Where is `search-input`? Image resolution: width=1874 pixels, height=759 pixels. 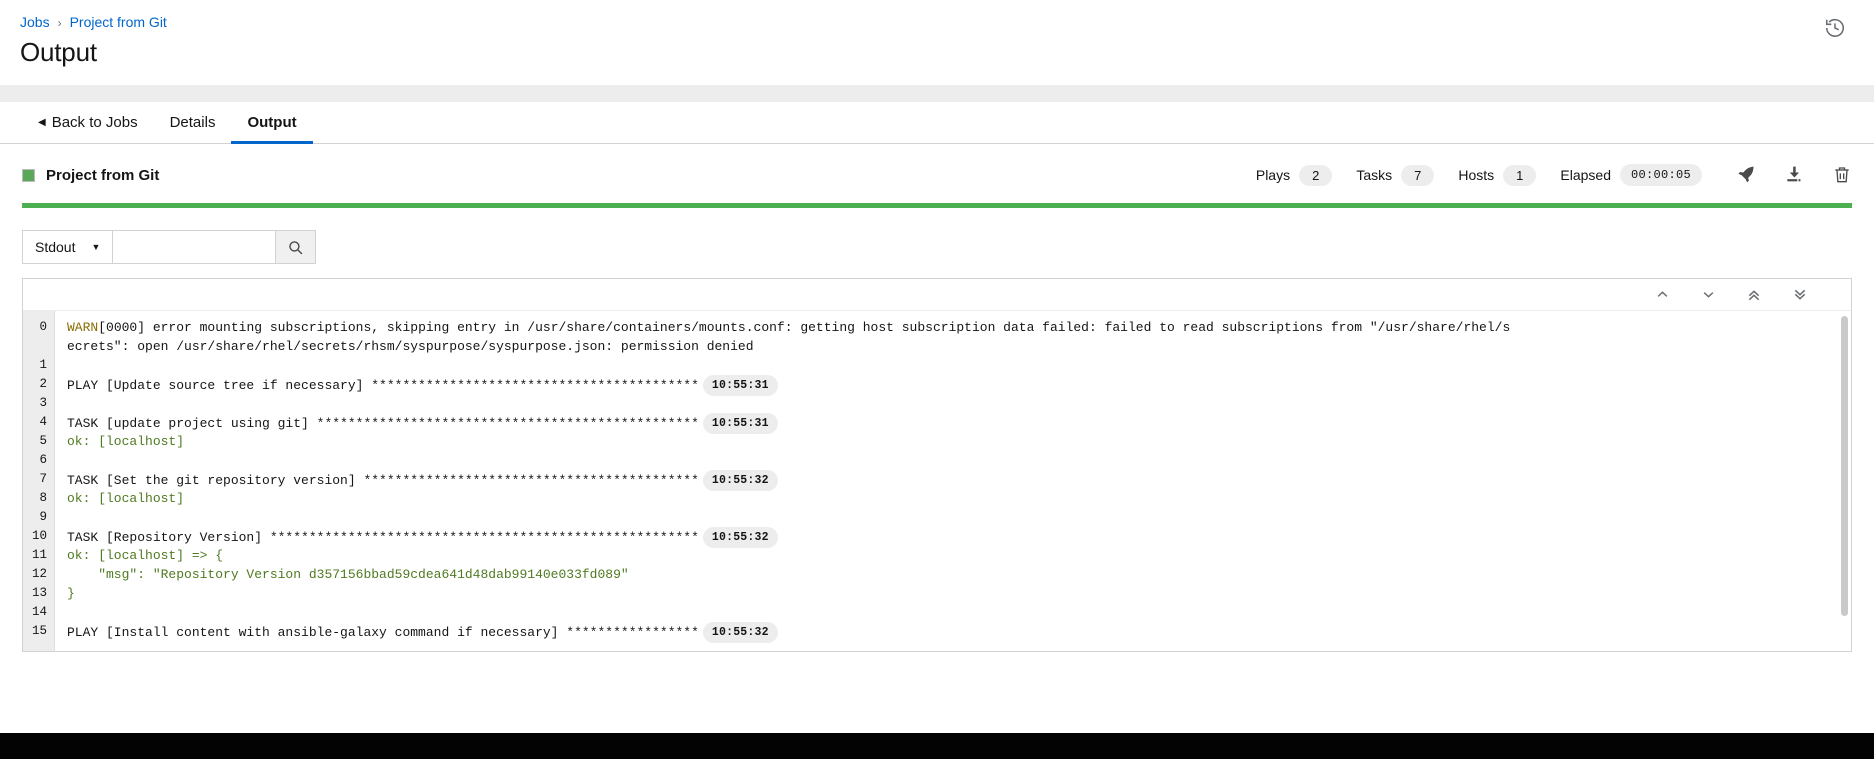 search-input is located at coordinates (195, 247).